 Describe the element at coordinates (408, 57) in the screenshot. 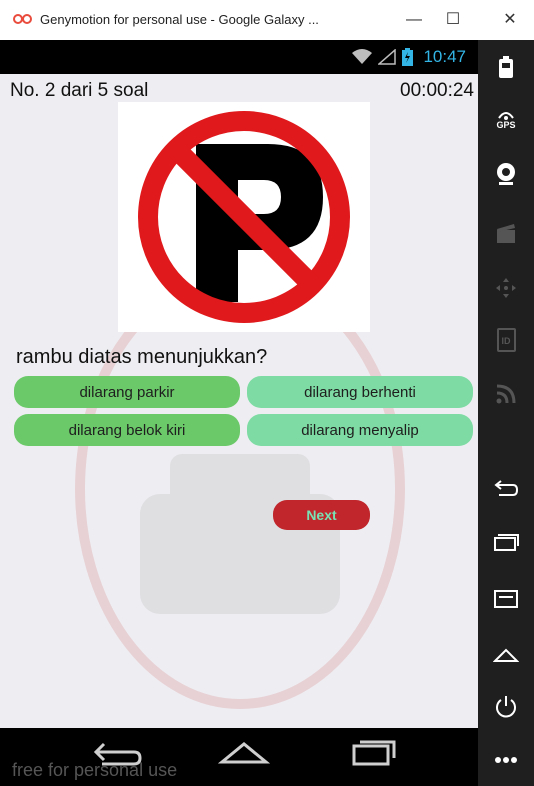

I see `battery-charging-icon` at that location.